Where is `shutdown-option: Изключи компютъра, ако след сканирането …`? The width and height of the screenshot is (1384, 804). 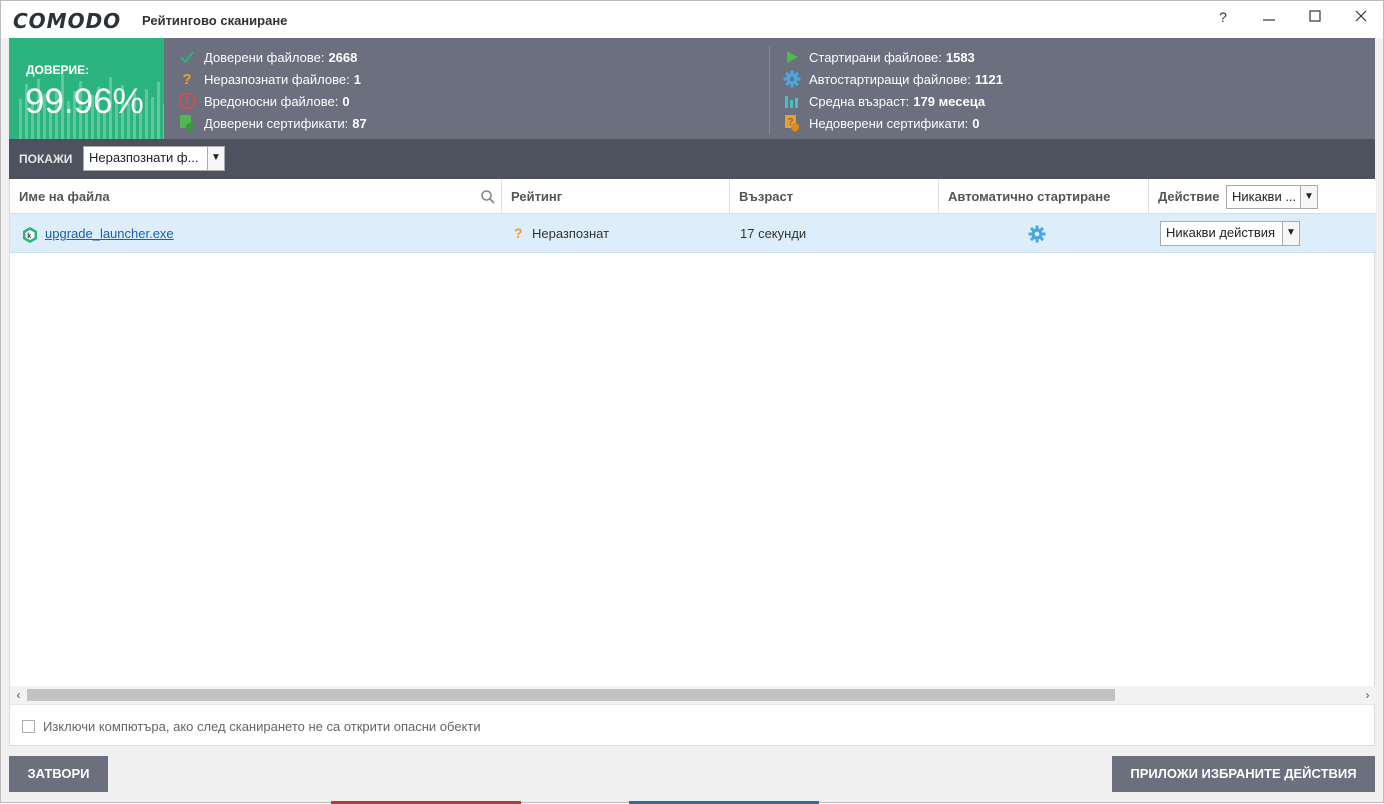
shutdown-option: Изключи компютъра, ако след сканирането … is located at coordinates (692, 725).